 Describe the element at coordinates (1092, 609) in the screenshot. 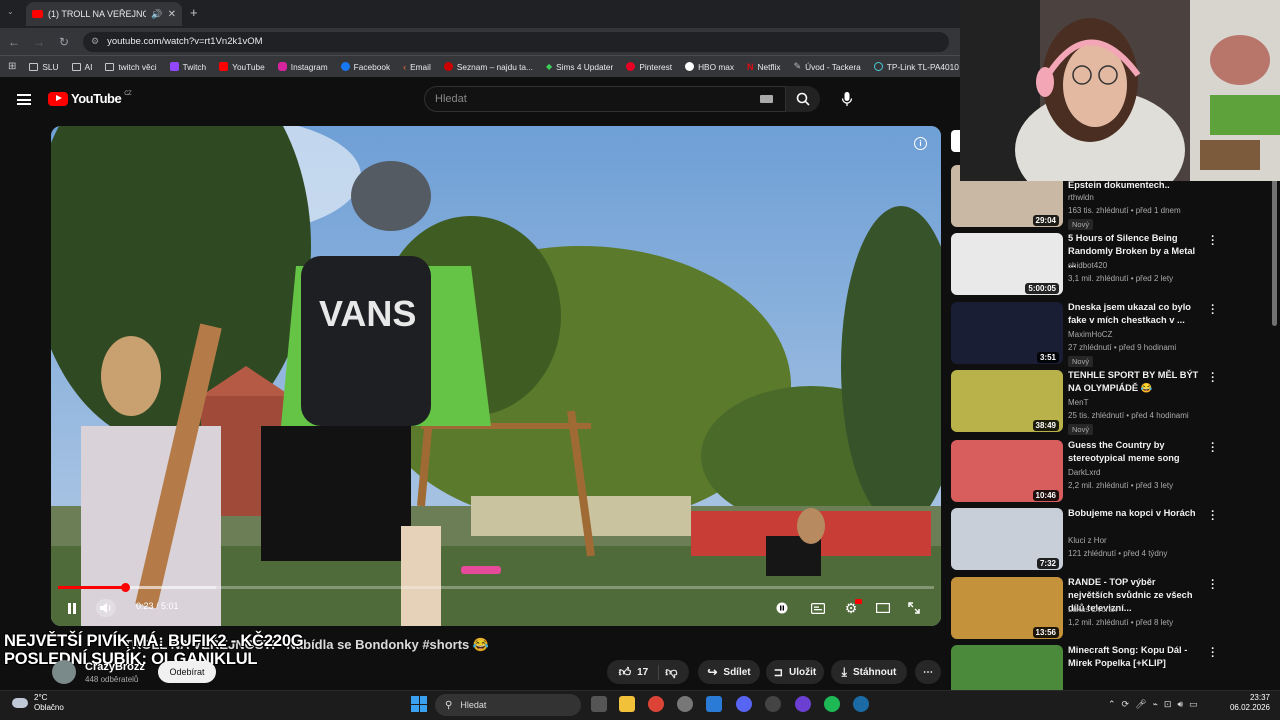

I see `recommendation-channel: Lukas Dvorak` at that location.